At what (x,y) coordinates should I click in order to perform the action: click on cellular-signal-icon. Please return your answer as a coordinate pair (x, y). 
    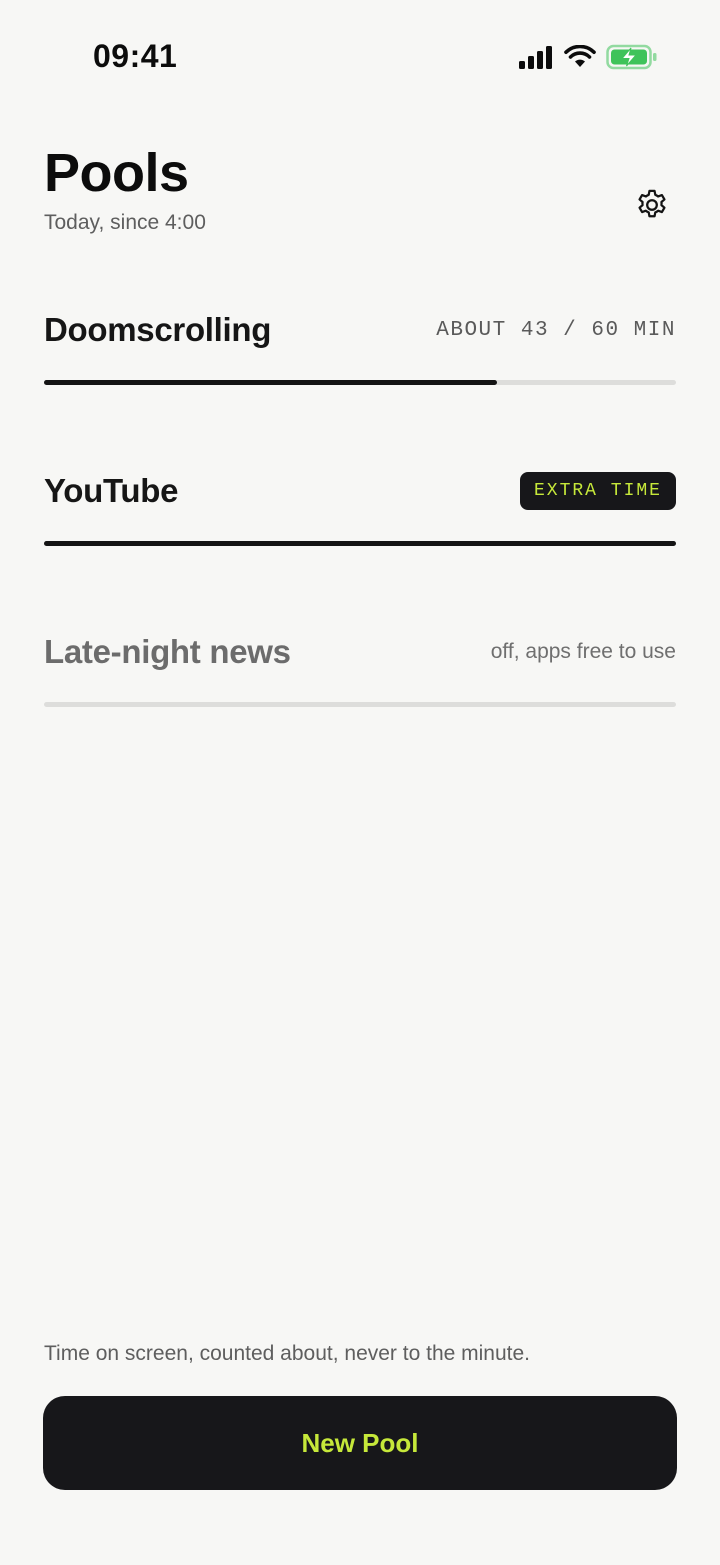
    Looking at the image, I should click on (536, 59).